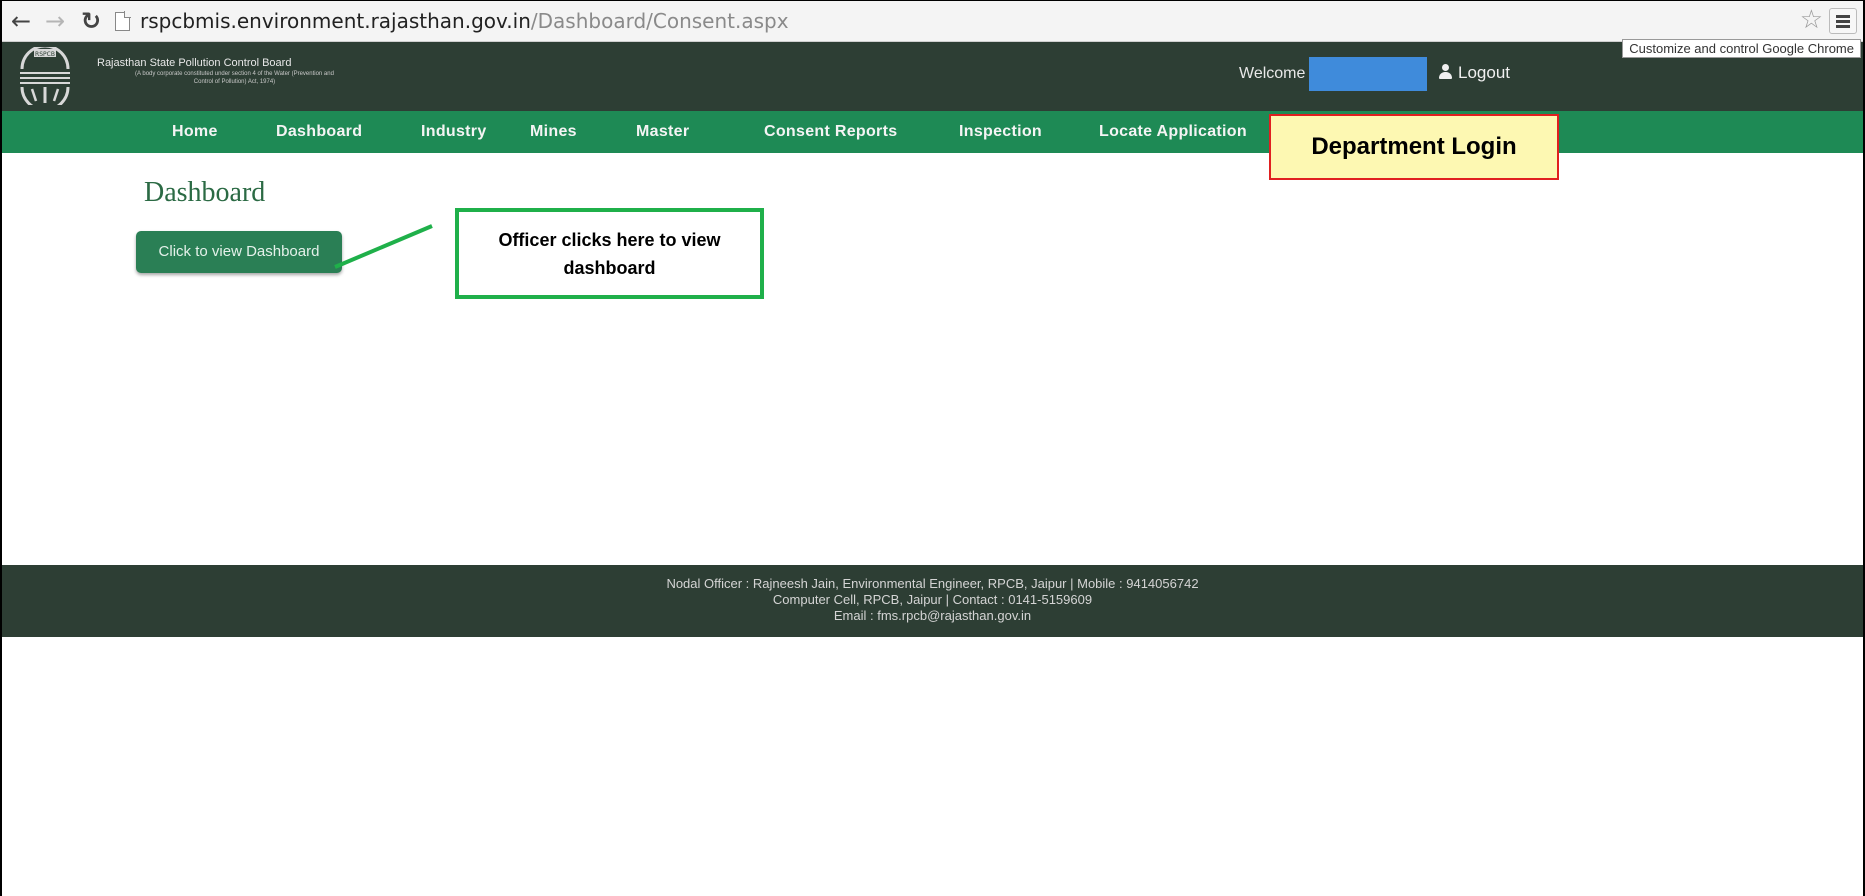 This screenshot has height=896, width=1865. Describe the element at coordinates (55, 21) in the screenshot. I see `forward-arrow-icon: →` at that location.